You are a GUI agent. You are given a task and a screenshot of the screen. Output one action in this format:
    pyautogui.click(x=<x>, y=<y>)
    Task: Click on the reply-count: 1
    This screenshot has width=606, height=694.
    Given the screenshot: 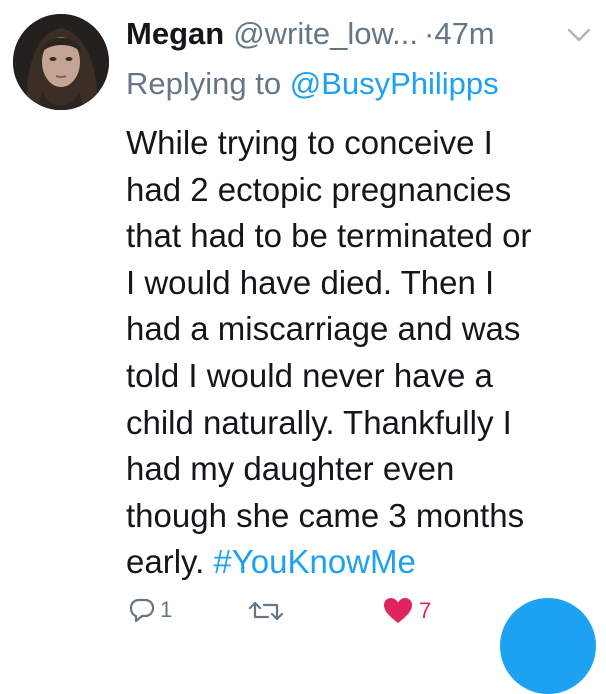 What is the action you would take?
    pyautogui.click(x=166, y=609)
    